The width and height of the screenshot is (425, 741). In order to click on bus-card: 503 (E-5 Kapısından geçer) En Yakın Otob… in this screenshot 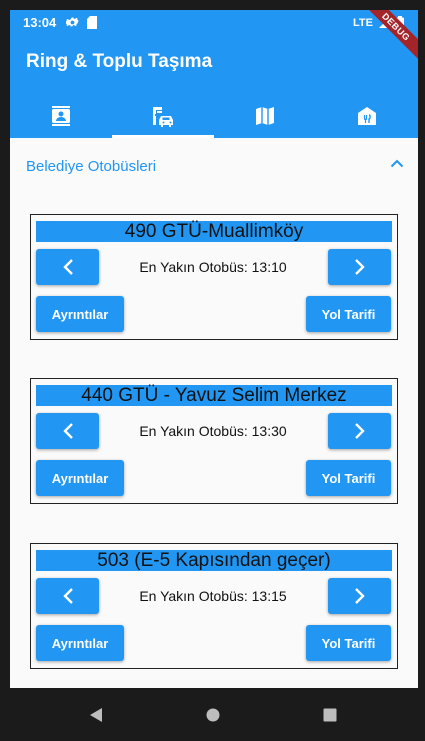, I will do `click(214, 606)`.